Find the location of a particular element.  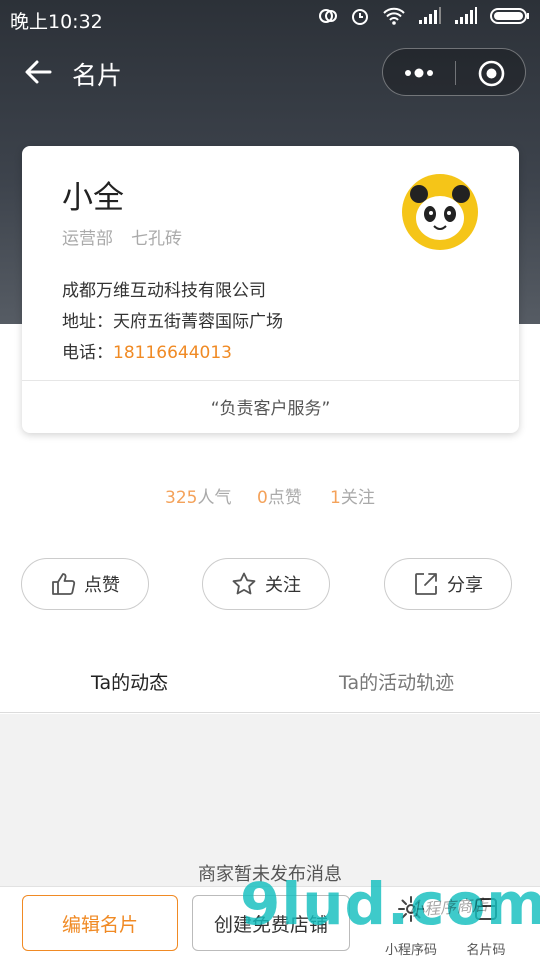

like-label: 点赞 is located at coordinates (102, 585).